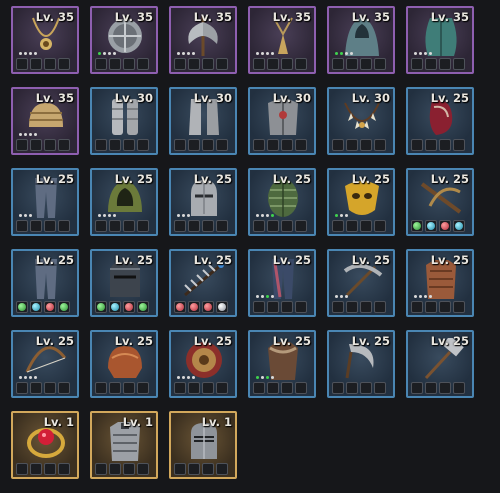 The height and width of the screenshot is (493, 500). I want to click on red-gem-icon, so click(180, 307).